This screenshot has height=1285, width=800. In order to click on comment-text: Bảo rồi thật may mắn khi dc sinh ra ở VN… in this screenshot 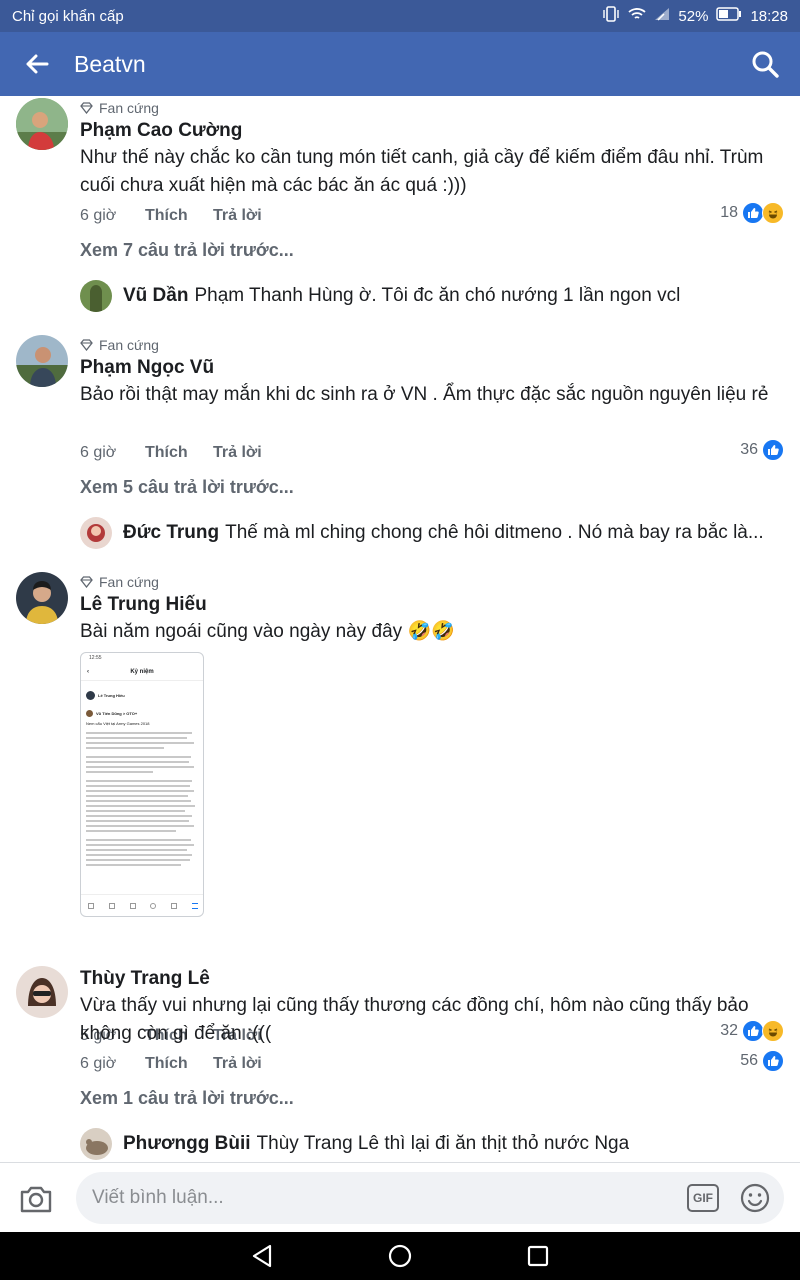, I will do `click(424, 394)`.